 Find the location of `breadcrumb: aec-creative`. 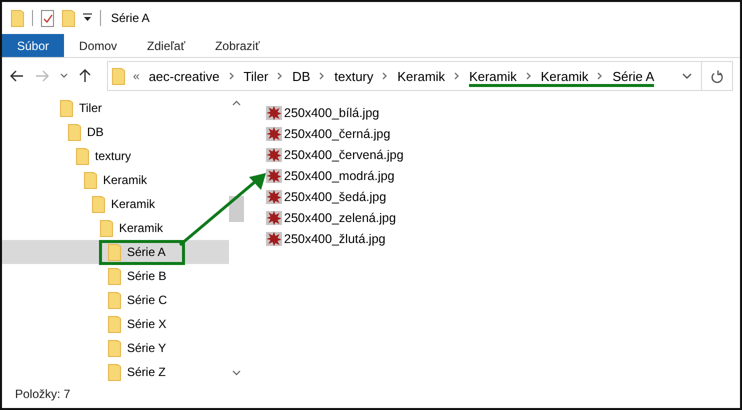

breadcrumb: aec-creative is located at coordinates (184, 76).